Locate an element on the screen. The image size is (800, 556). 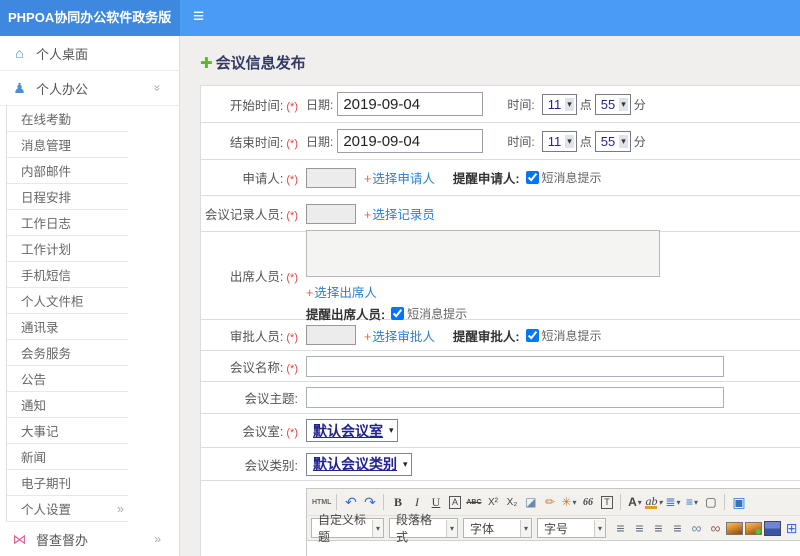
start-hour-select: 11 ▾ is located at coordinates (559, 104).